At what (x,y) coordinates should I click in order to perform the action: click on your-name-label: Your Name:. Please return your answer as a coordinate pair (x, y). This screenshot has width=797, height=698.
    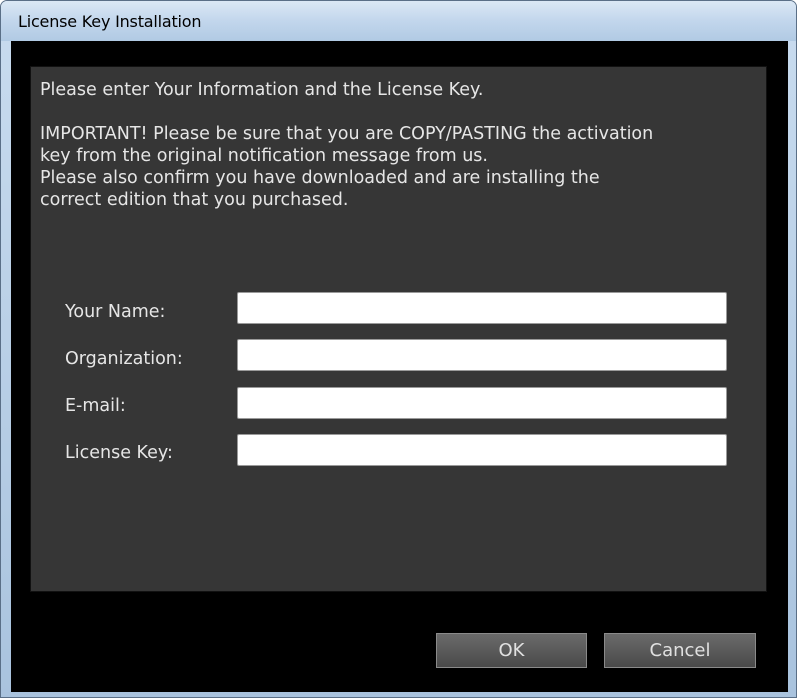
    Looking at the image, I should click on (115, 312).